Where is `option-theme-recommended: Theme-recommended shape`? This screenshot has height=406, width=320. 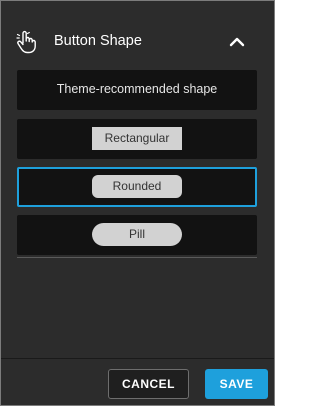 option-theme-recommended: Theme-recommended shape is located at coordinates (137, 90).